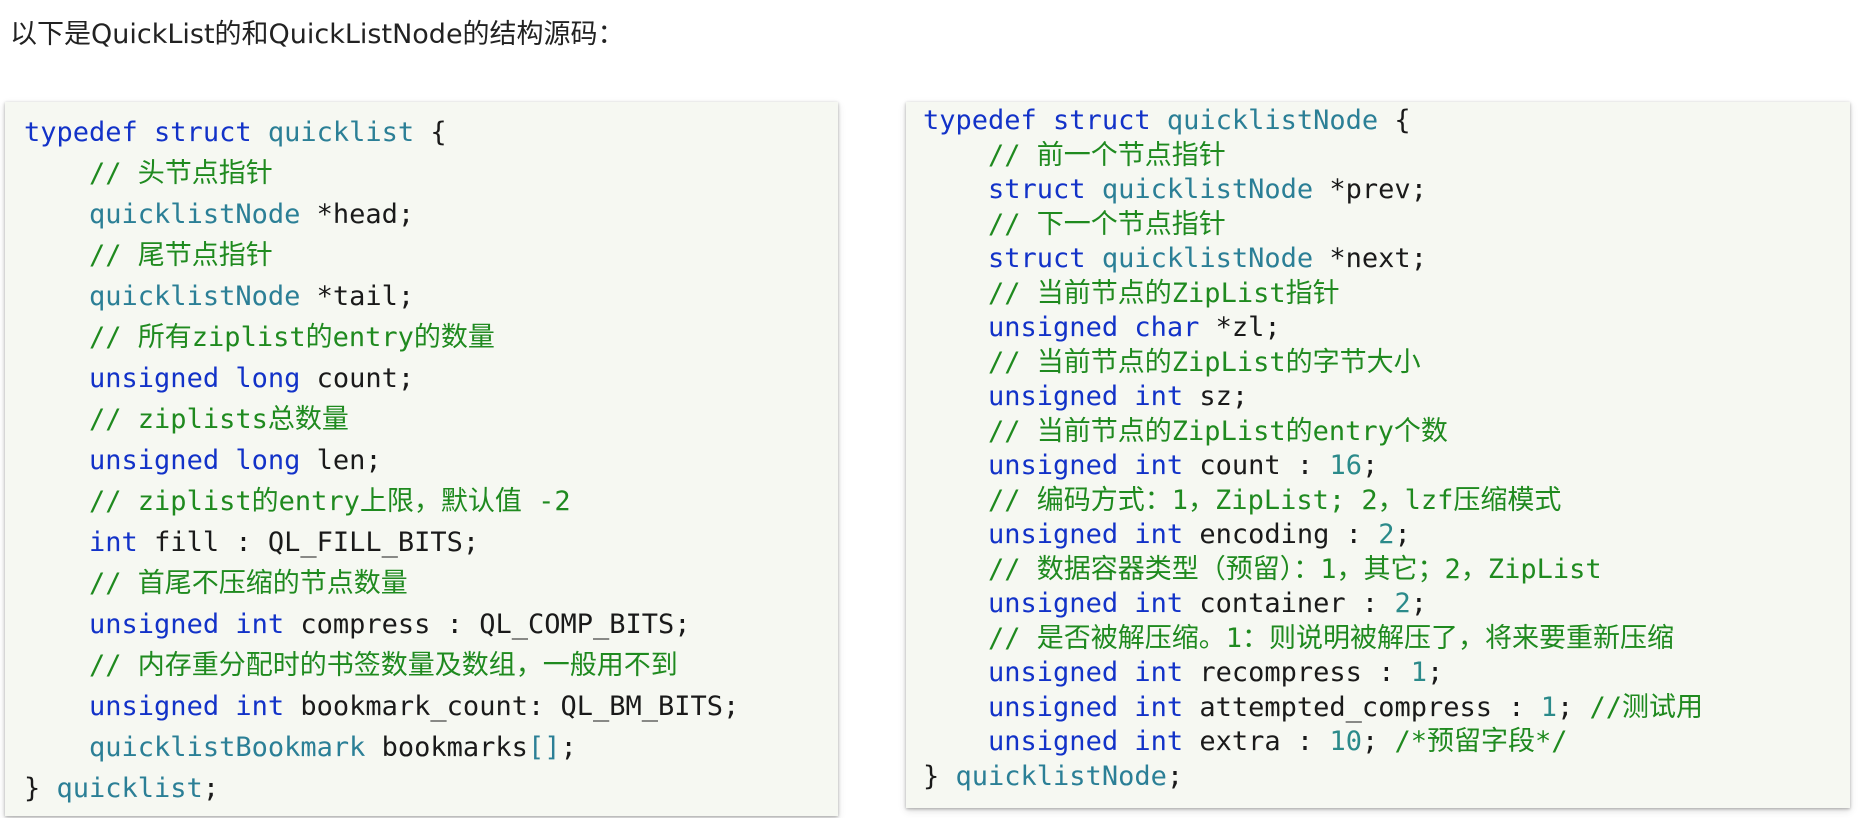 Image resolution: width=1860 pixels, height=818 pixels. I want to click on code-token-type: quicklistBookmark, so click(227, 747).